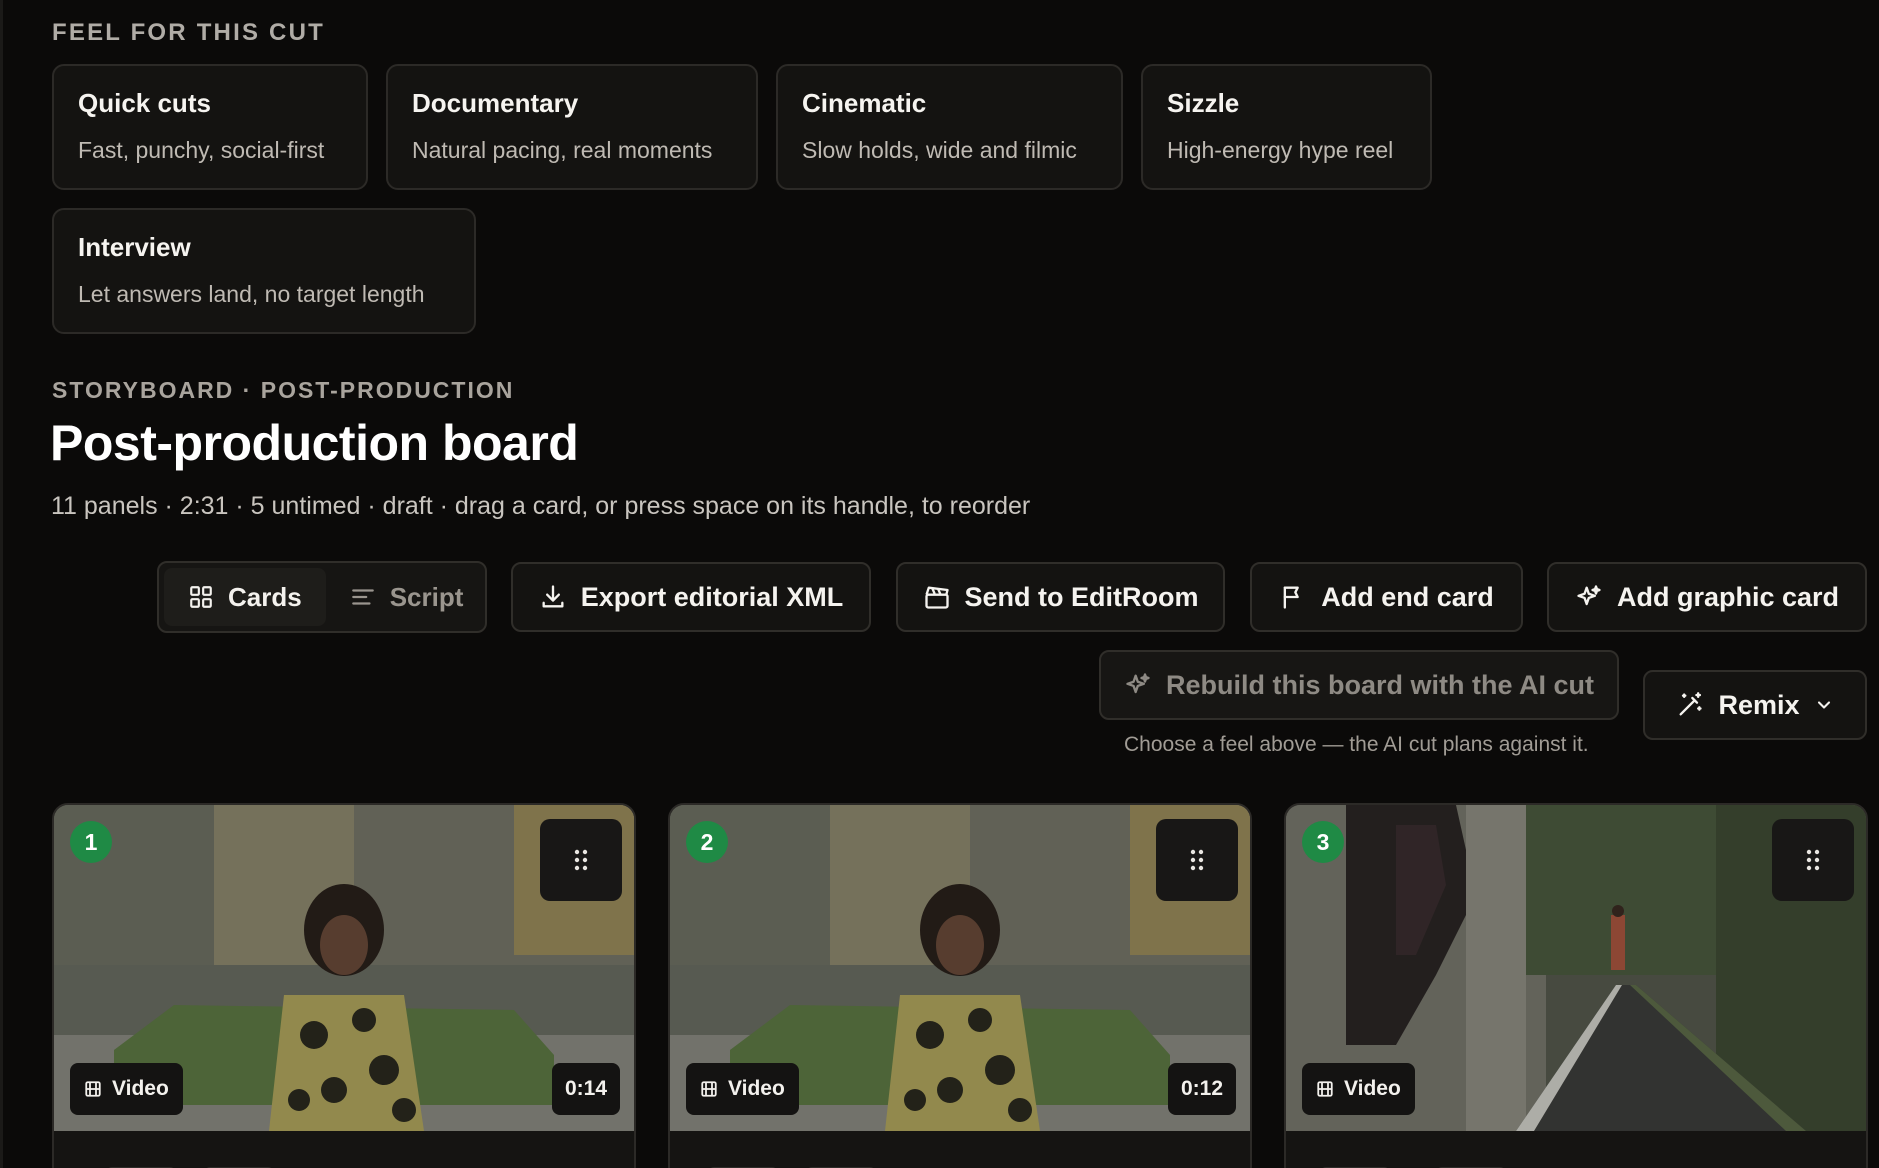  Describe the element at coordinates (562, 150) in the screenshot. I see `feel-option-desc: Natural pacing, real moments` at that location.